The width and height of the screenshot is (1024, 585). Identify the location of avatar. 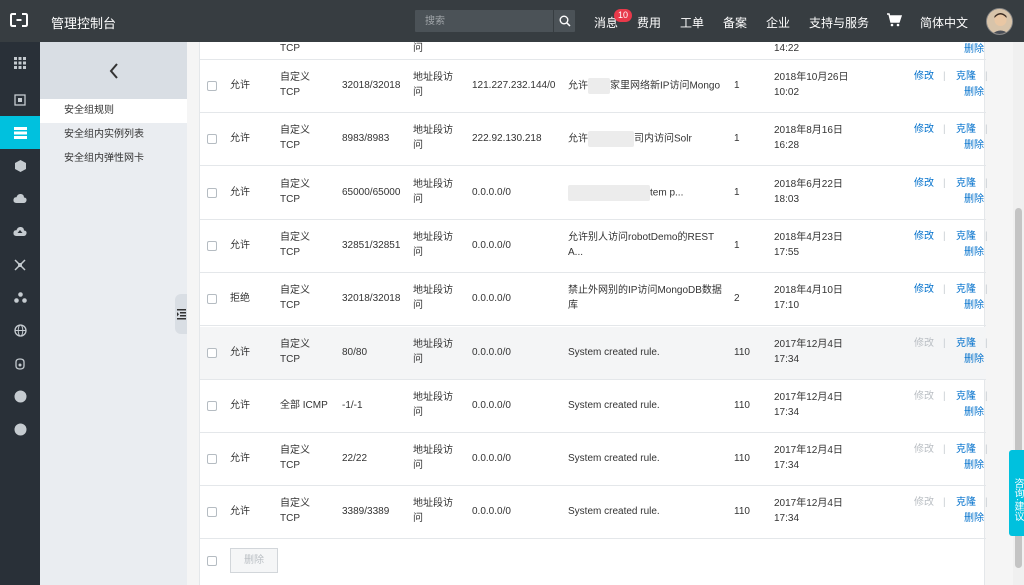
(999, 21).